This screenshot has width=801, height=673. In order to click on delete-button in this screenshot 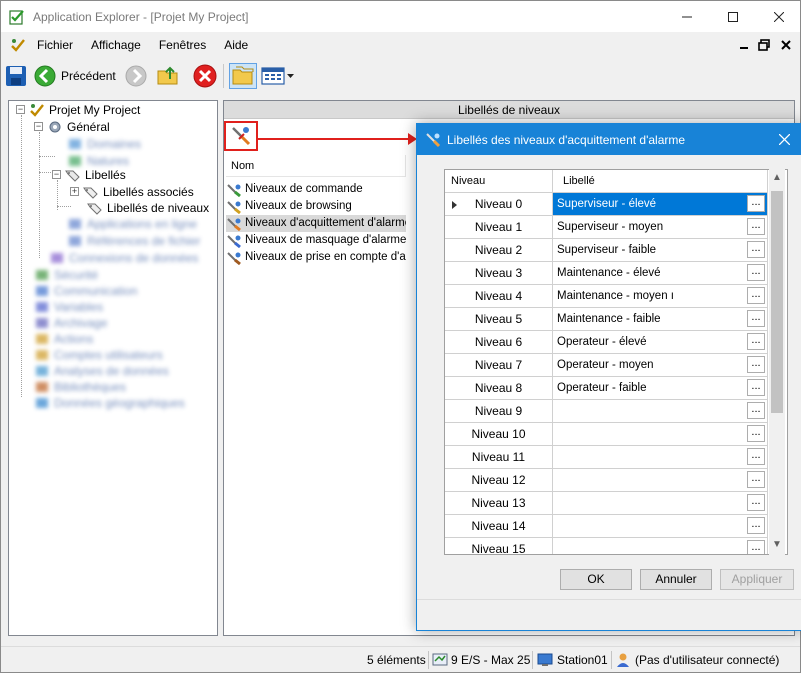, I will do `click(205, 76)`.